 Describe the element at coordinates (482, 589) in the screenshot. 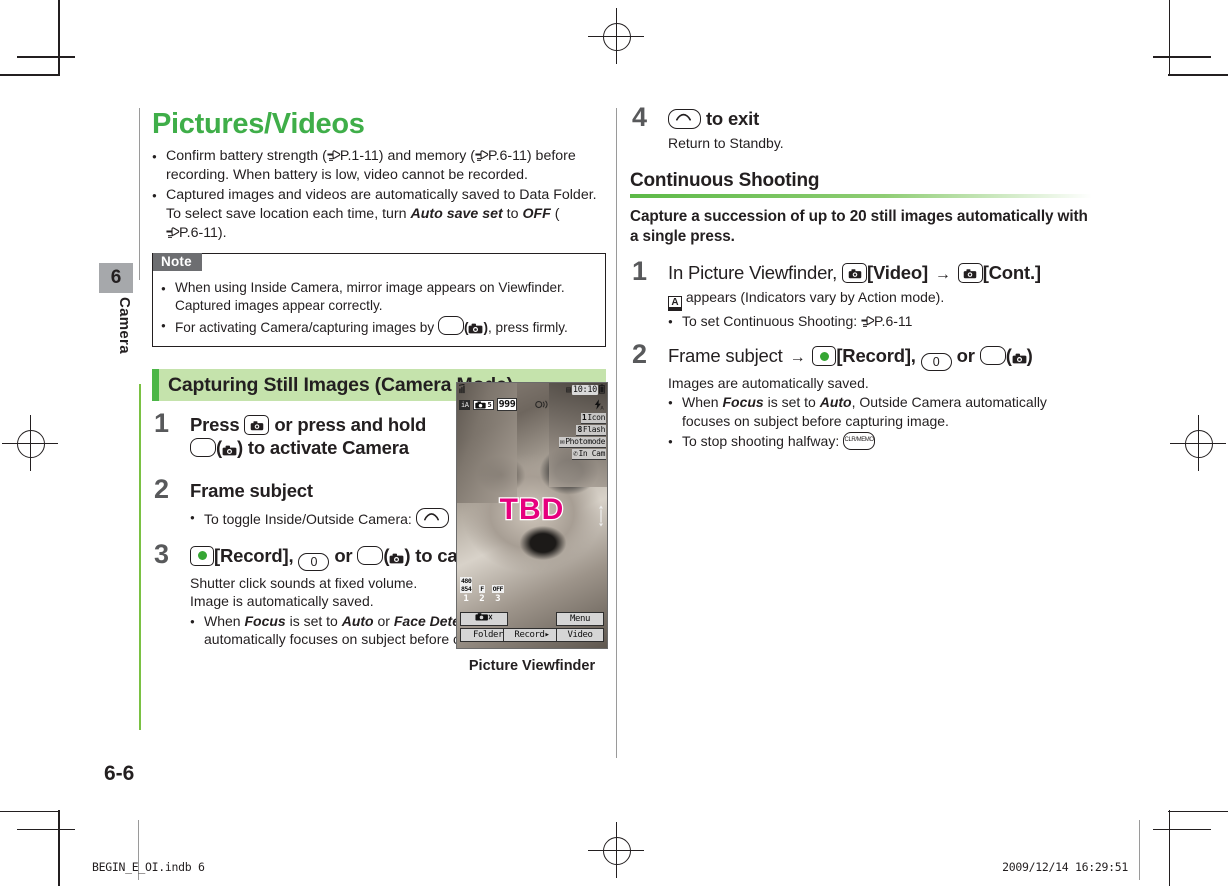

I see `quality-badge: F` at that location.